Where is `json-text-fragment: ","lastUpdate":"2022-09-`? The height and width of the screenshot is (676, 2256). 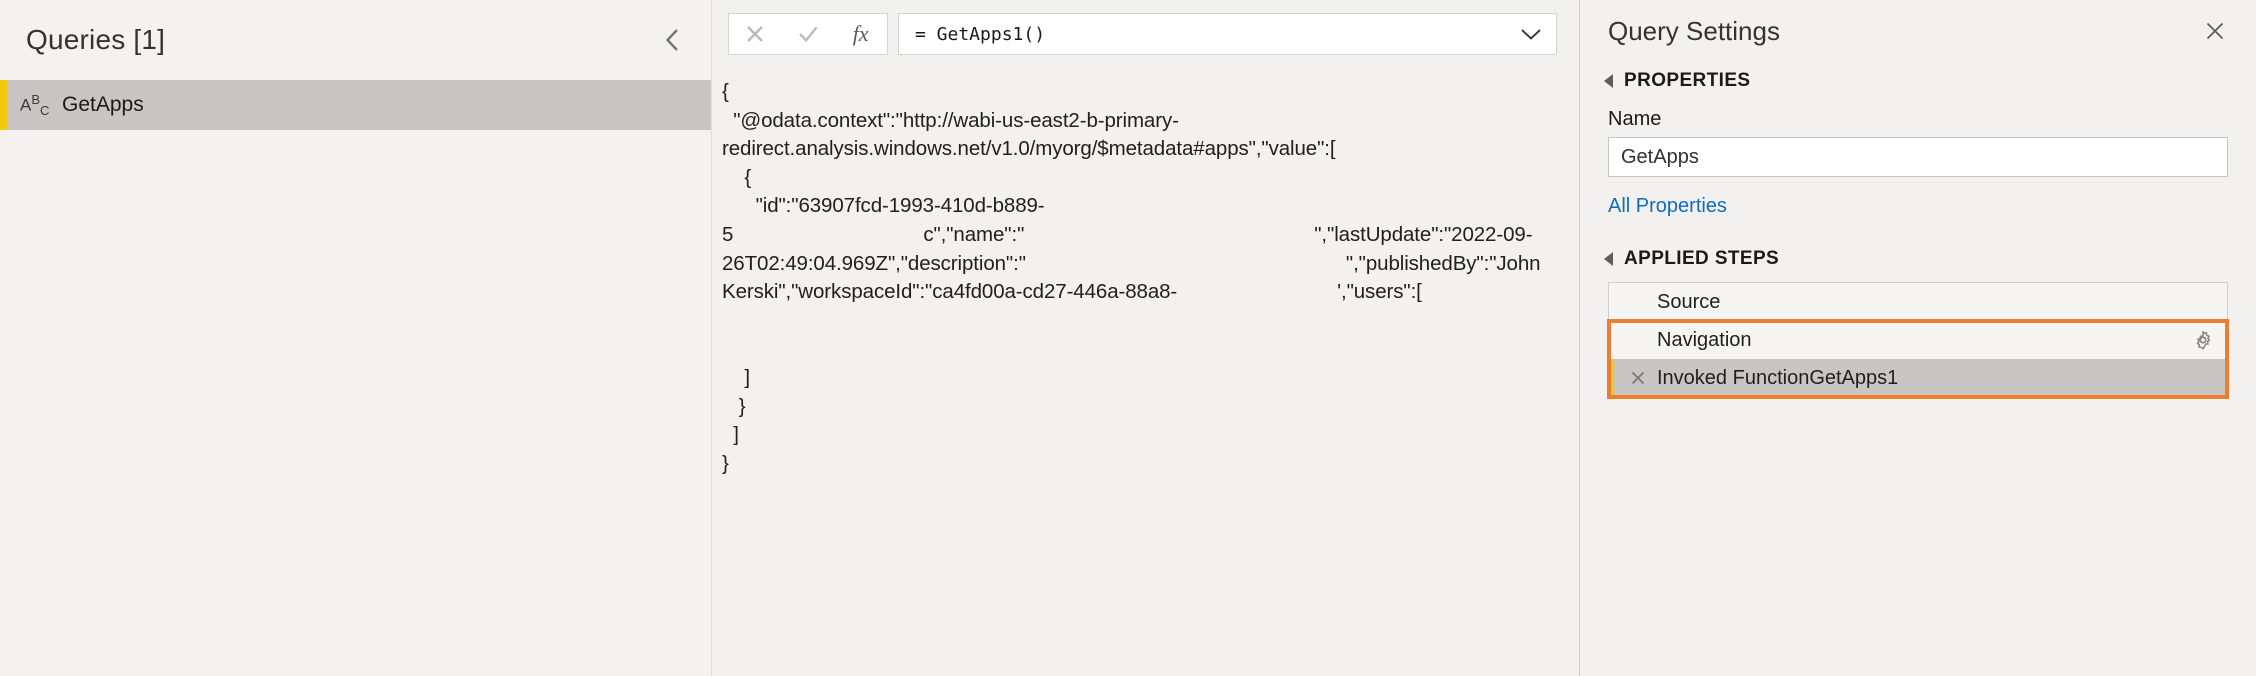
json-text-fragment: ","lastUpdate":"2022-09- is located at coordinates (1423, 234).